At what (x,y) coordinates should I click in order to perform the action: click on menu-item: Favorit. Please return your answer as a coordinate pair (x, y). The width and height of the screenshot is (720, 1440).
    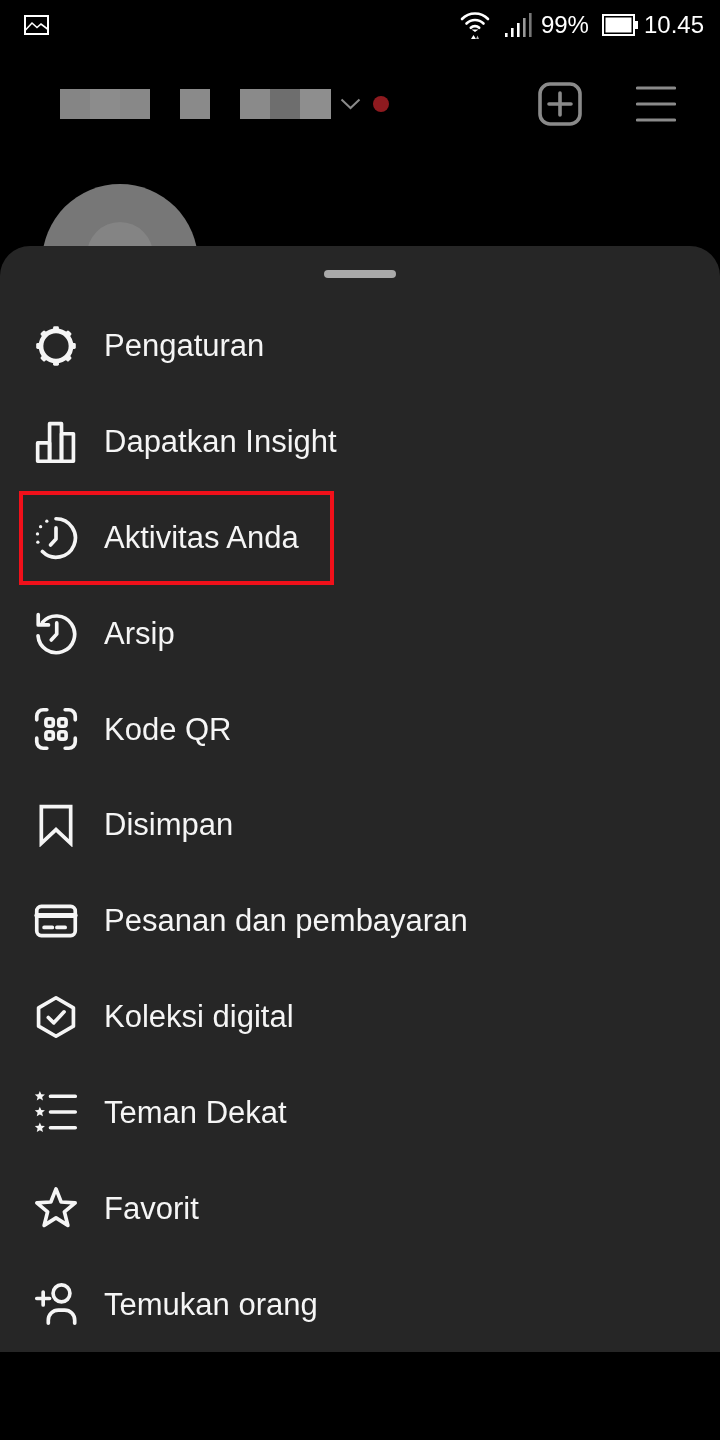
    Looking at the image, I should click on (126, 1208).